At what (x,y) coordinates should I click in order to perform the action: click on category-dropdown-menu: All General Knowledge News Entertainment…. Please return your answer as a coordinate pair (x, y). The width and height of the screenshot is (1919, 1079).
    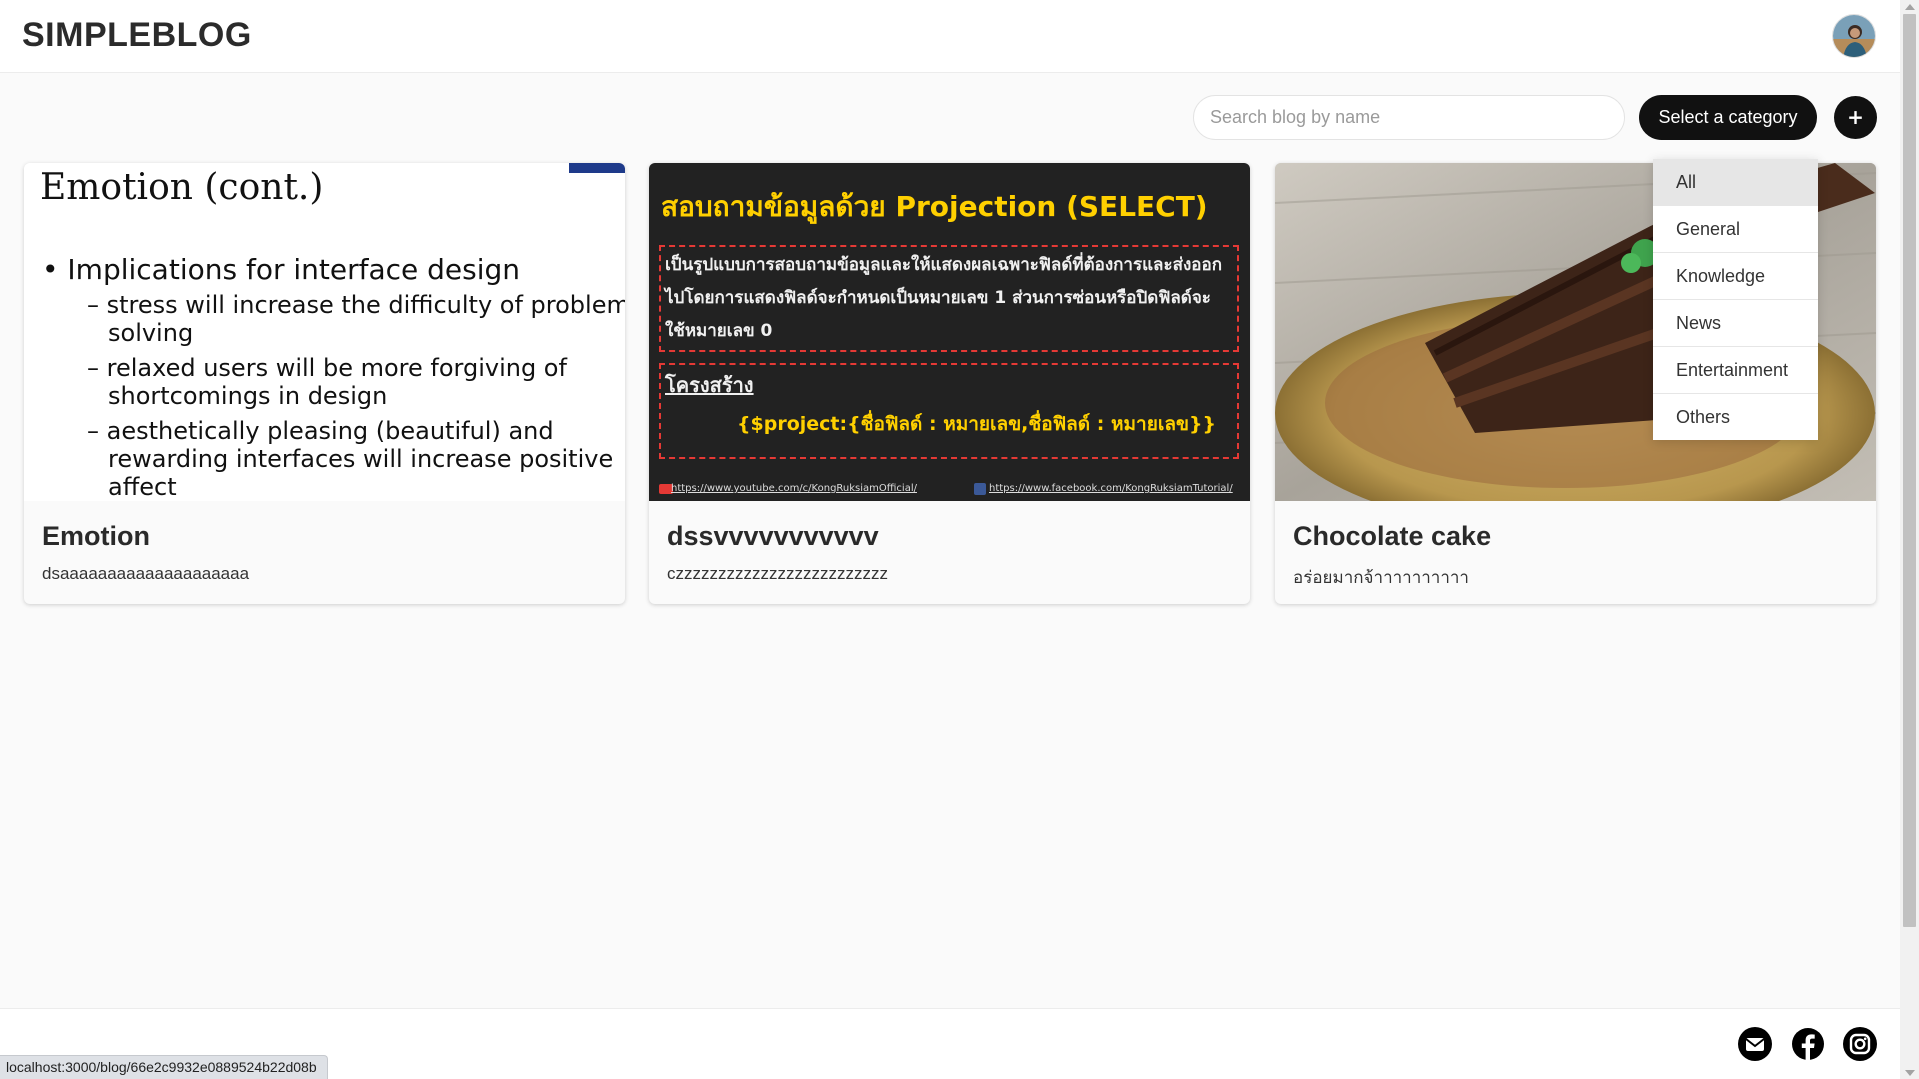
    Looking at the image, I should click on (1735, 299).